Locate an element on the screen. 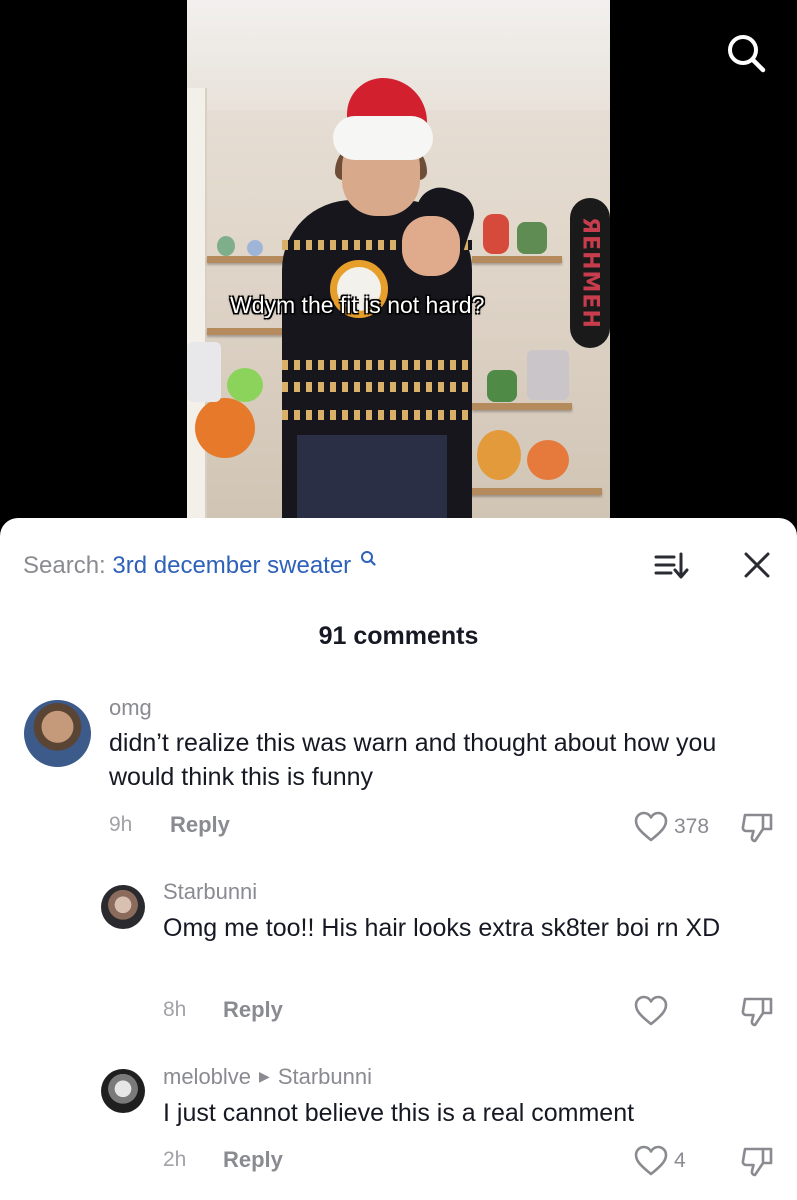  search-query: 3rd december sweater is located at coordinates (231, 565).